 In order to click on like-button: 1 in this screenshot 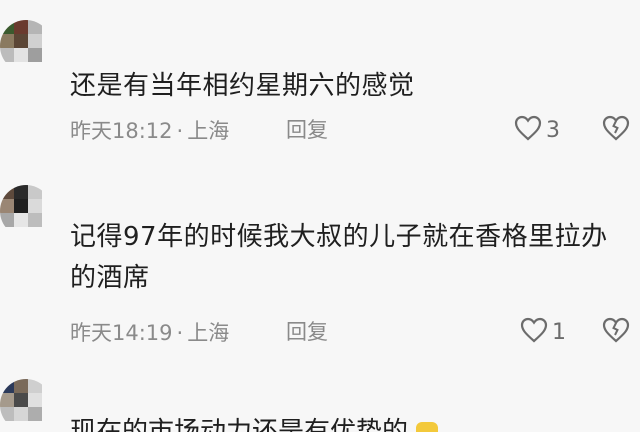, I will do `click(543, 332)`.